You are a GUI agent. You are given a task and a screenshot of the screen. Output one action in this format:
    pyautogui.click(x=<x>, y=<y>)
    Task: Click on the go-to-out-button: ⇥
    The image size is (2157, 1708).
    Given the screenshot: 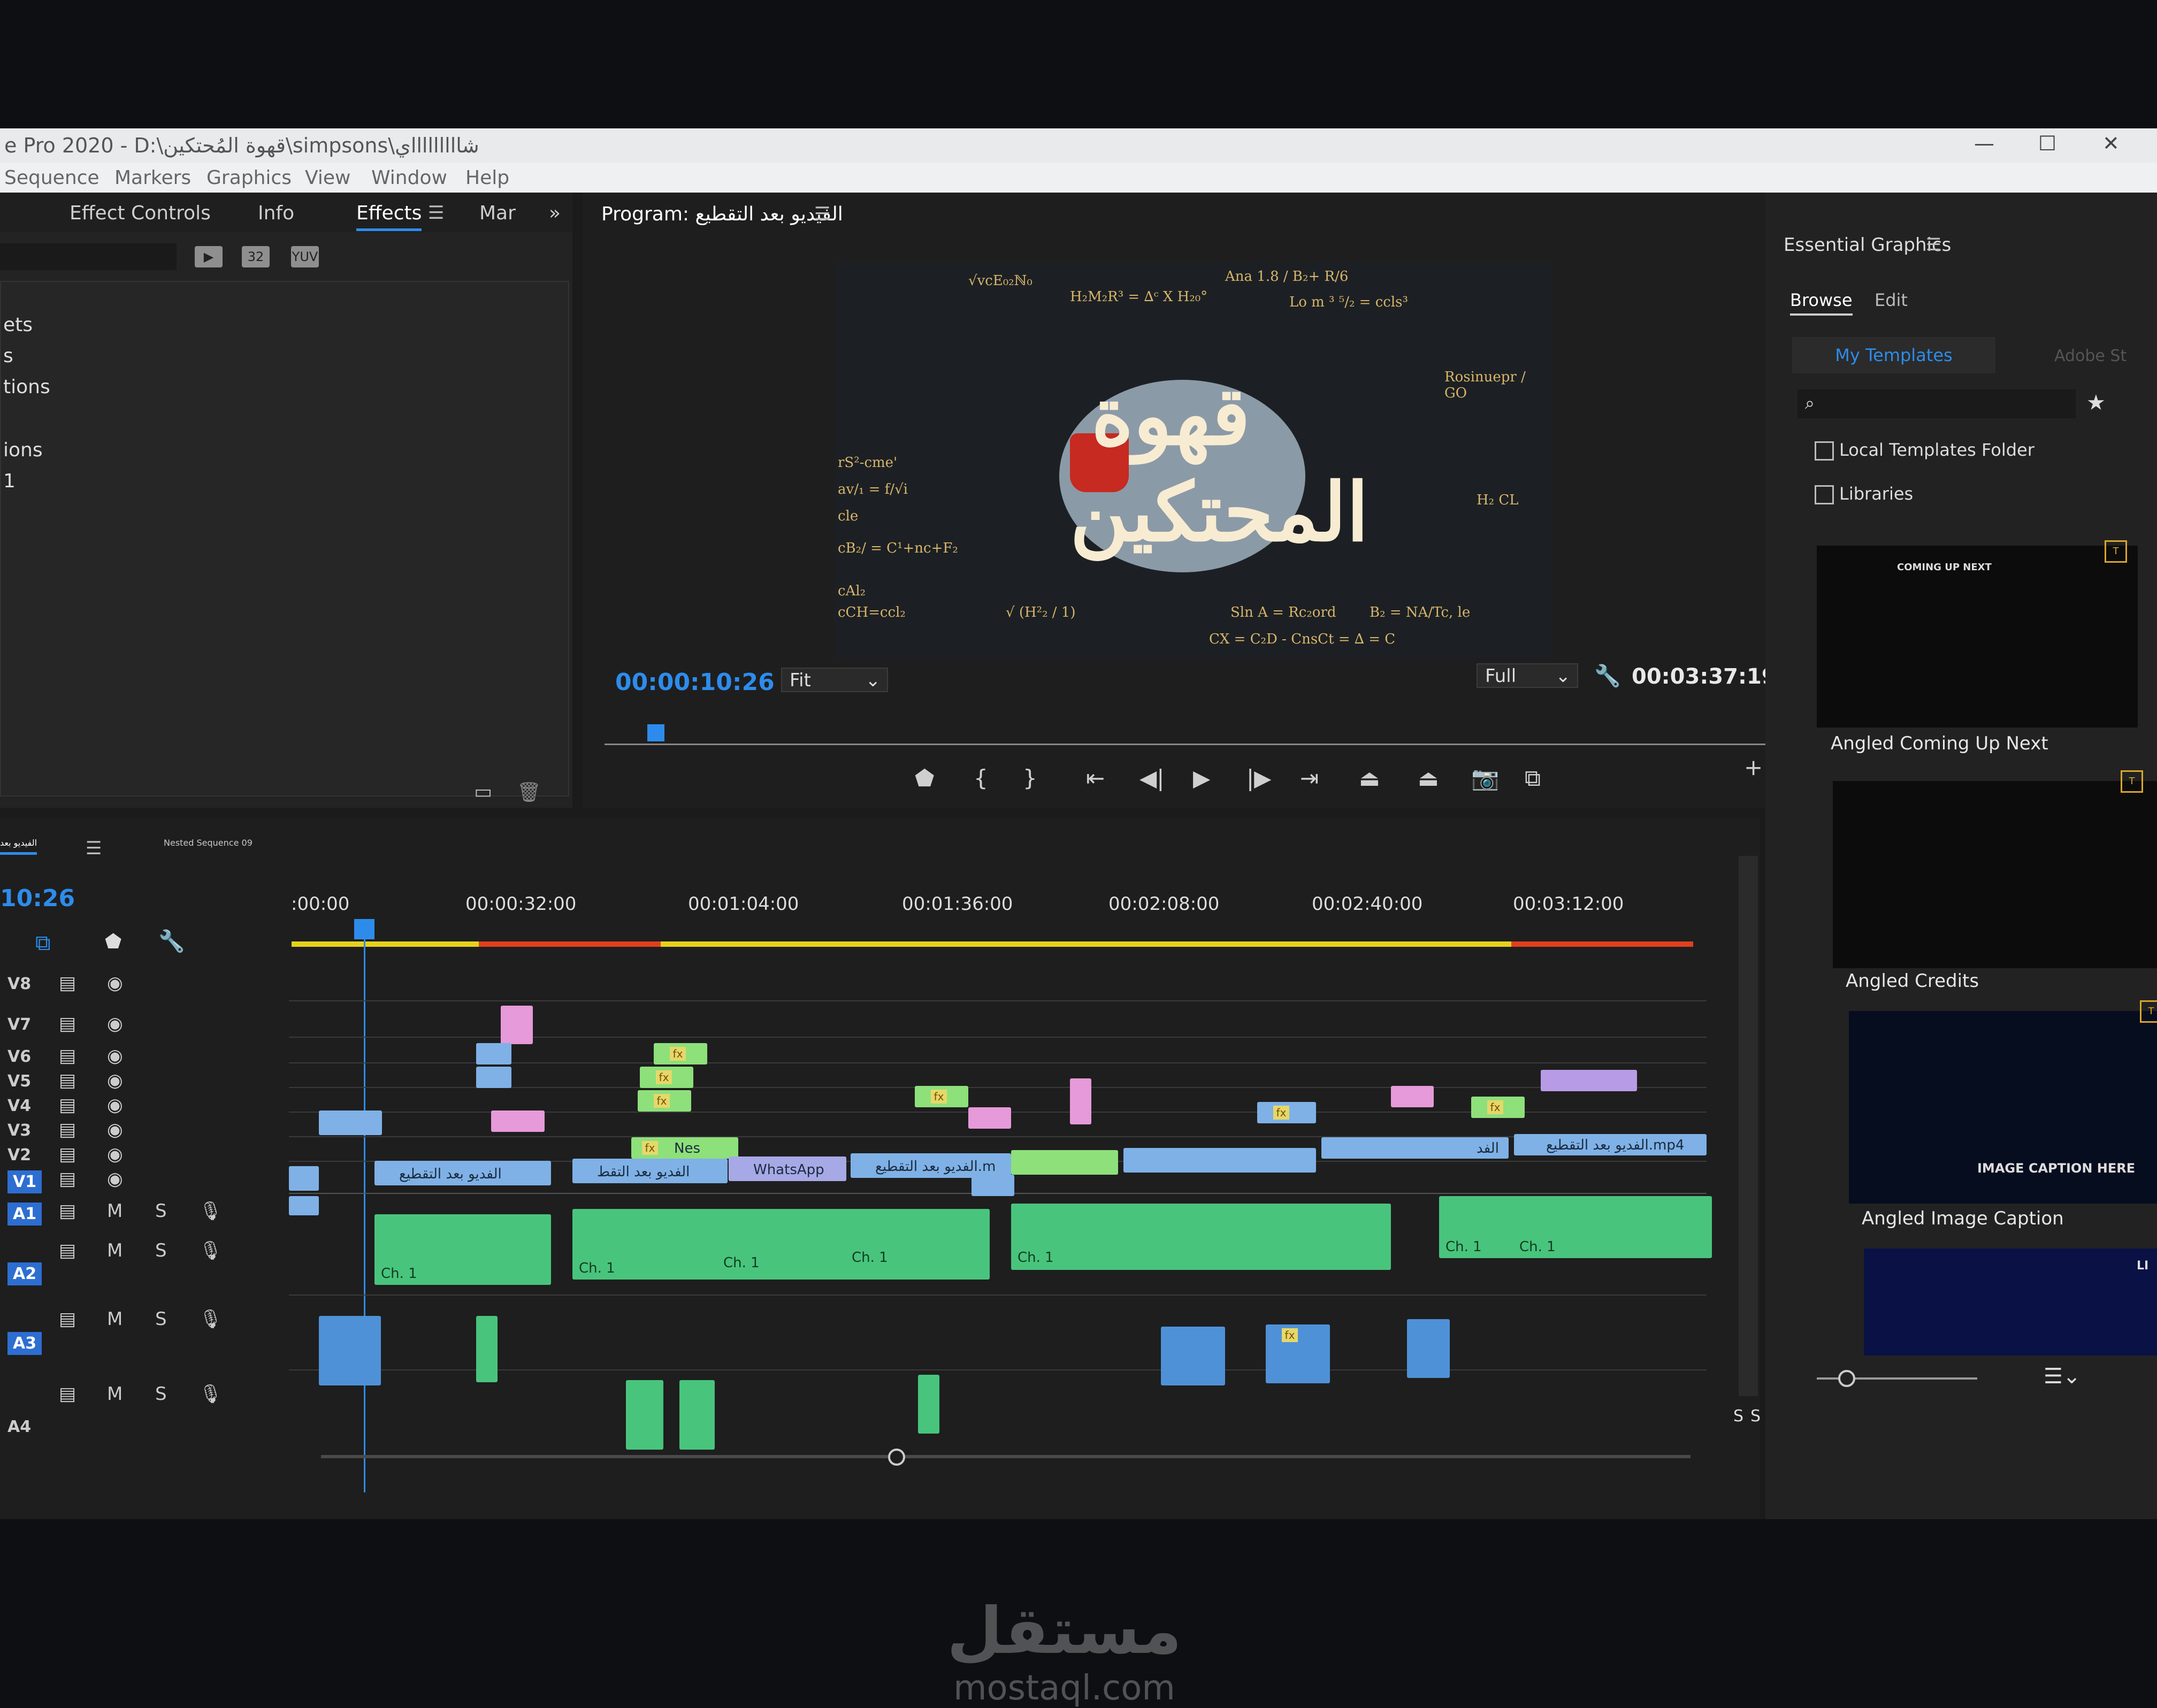 What is the action you would take?
    pyautogui.click(x=1310, y=778)
    